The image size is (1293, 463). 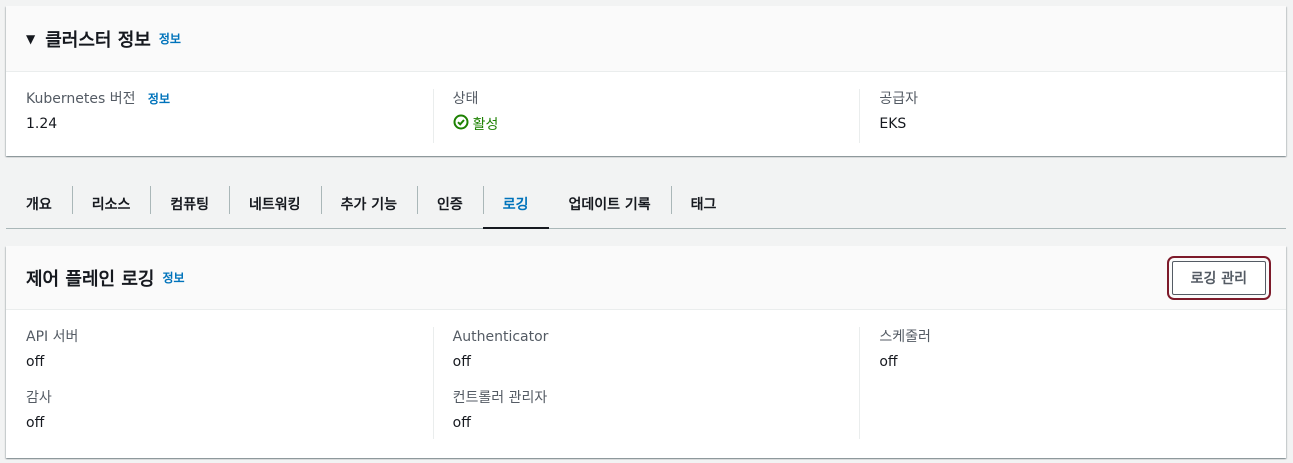 I want to click on scheduler-field: 스케줄러 off, so click(x=1072, y=349).